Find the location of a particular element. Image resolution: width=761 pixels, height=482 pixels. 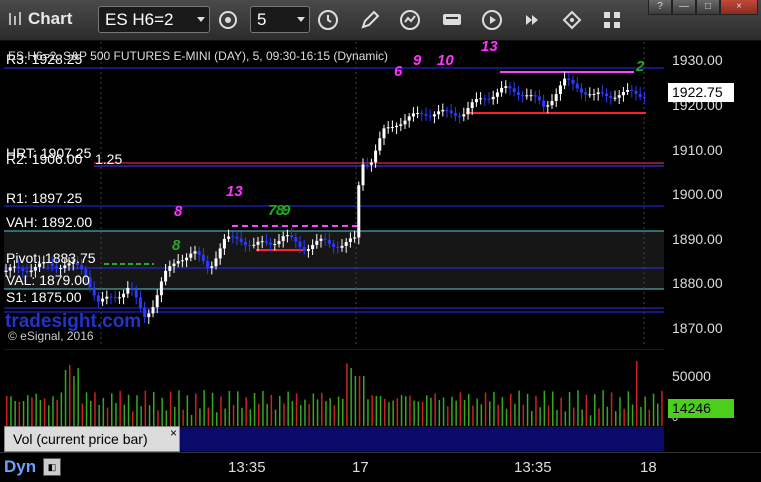

copyright: © eSignal, 2016 is located at coordinates (51, 336).